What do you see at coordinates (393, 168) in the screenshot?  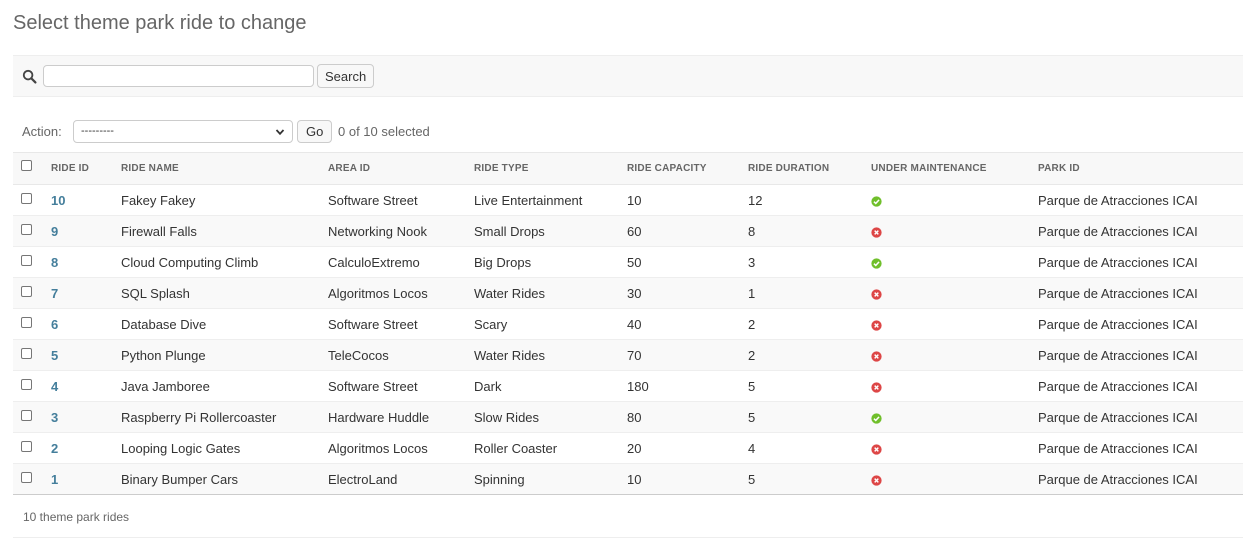 I see `column-header: AREA ID` at bounding box center [393, 168].